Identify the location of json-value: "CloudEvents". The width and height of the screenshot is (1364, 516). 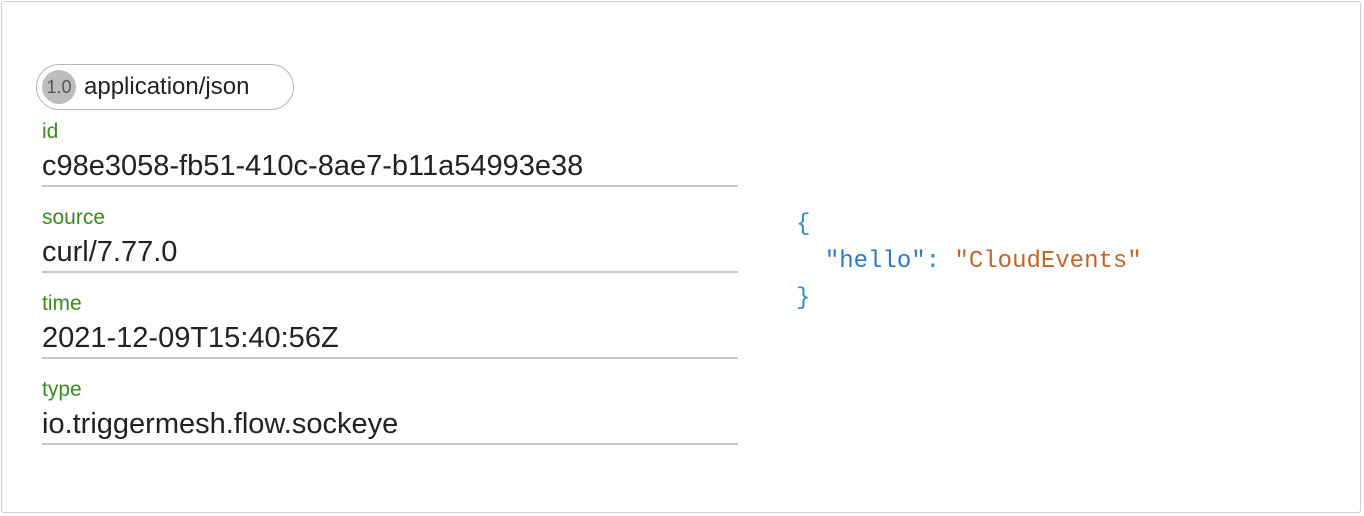
(1048, 261).